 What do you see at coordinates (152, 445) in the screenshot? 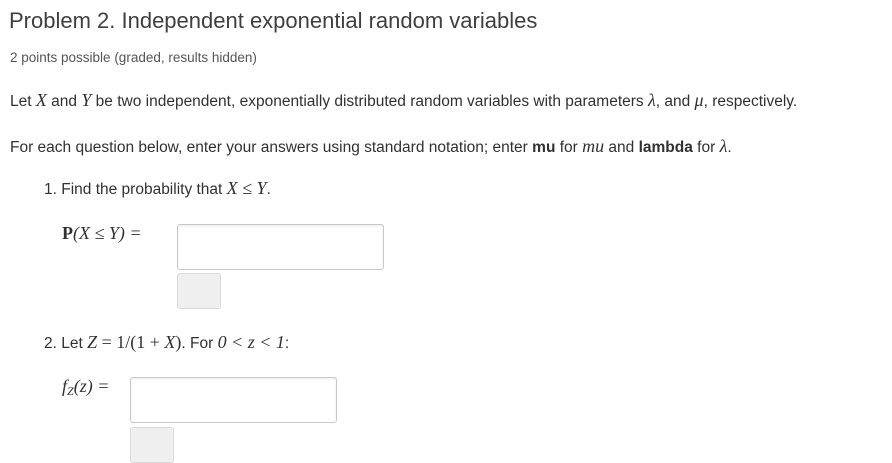
I see `q2-preview-button` at bounding box center [152, 445].